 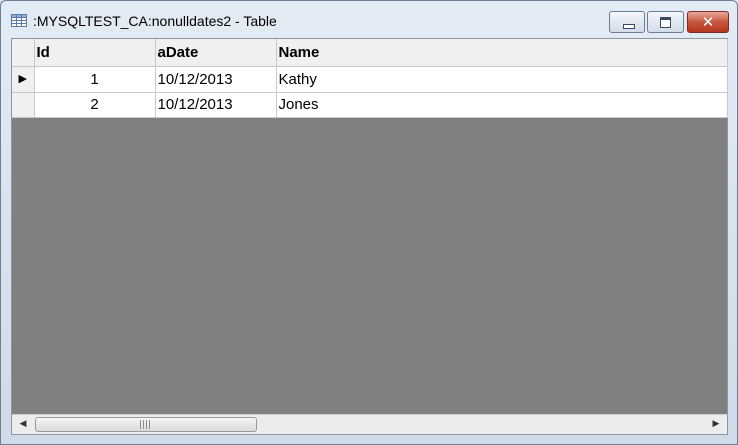 I want to click on cell-name: Kathy, so click(x=502, y=79).